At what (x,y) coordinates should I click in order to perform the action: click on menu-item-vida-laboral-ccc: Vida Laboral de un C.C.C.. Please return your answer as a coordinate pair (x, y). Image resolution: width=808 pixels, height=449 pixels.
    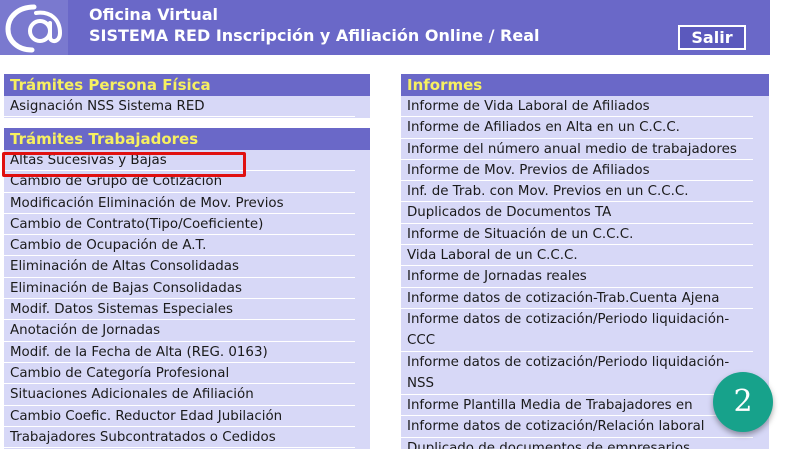
    Looking at the image, I should click on (577, 256).